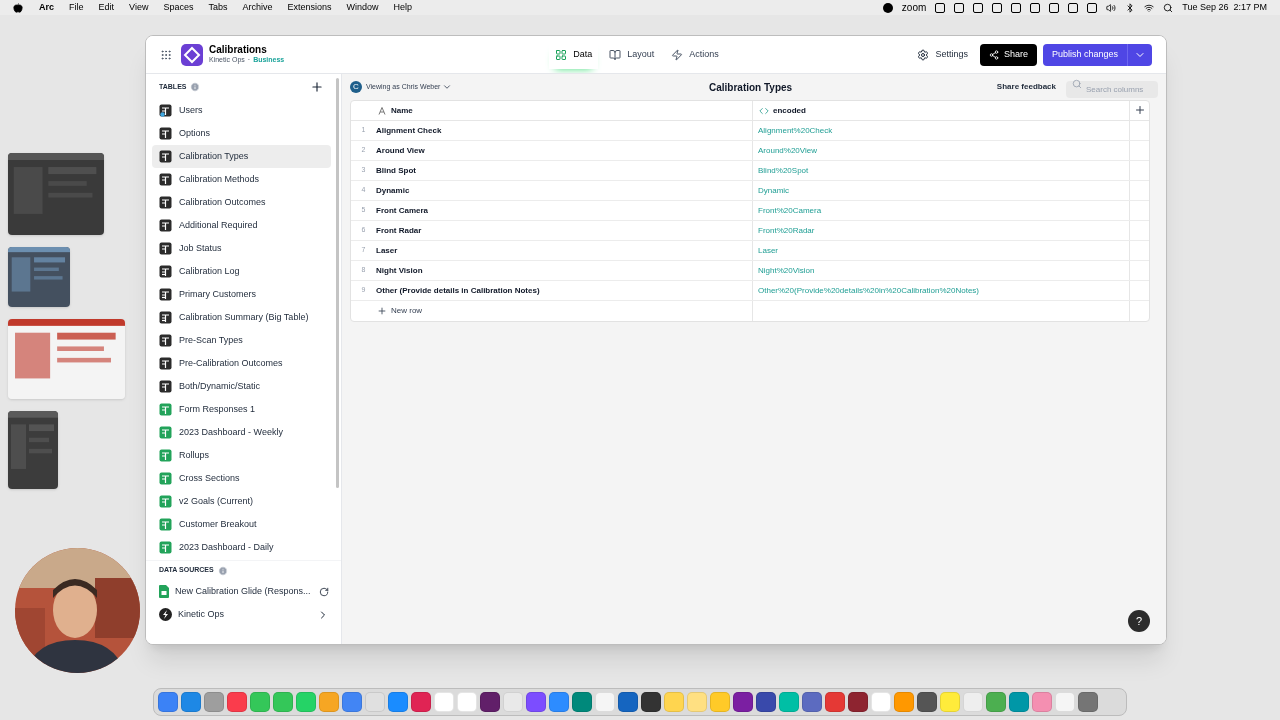 The width and height of the screenshot is (1280, 720). Describe the element at coordinates (106, 7) in the screenshot. I see `menu-item: Edit` at that location.